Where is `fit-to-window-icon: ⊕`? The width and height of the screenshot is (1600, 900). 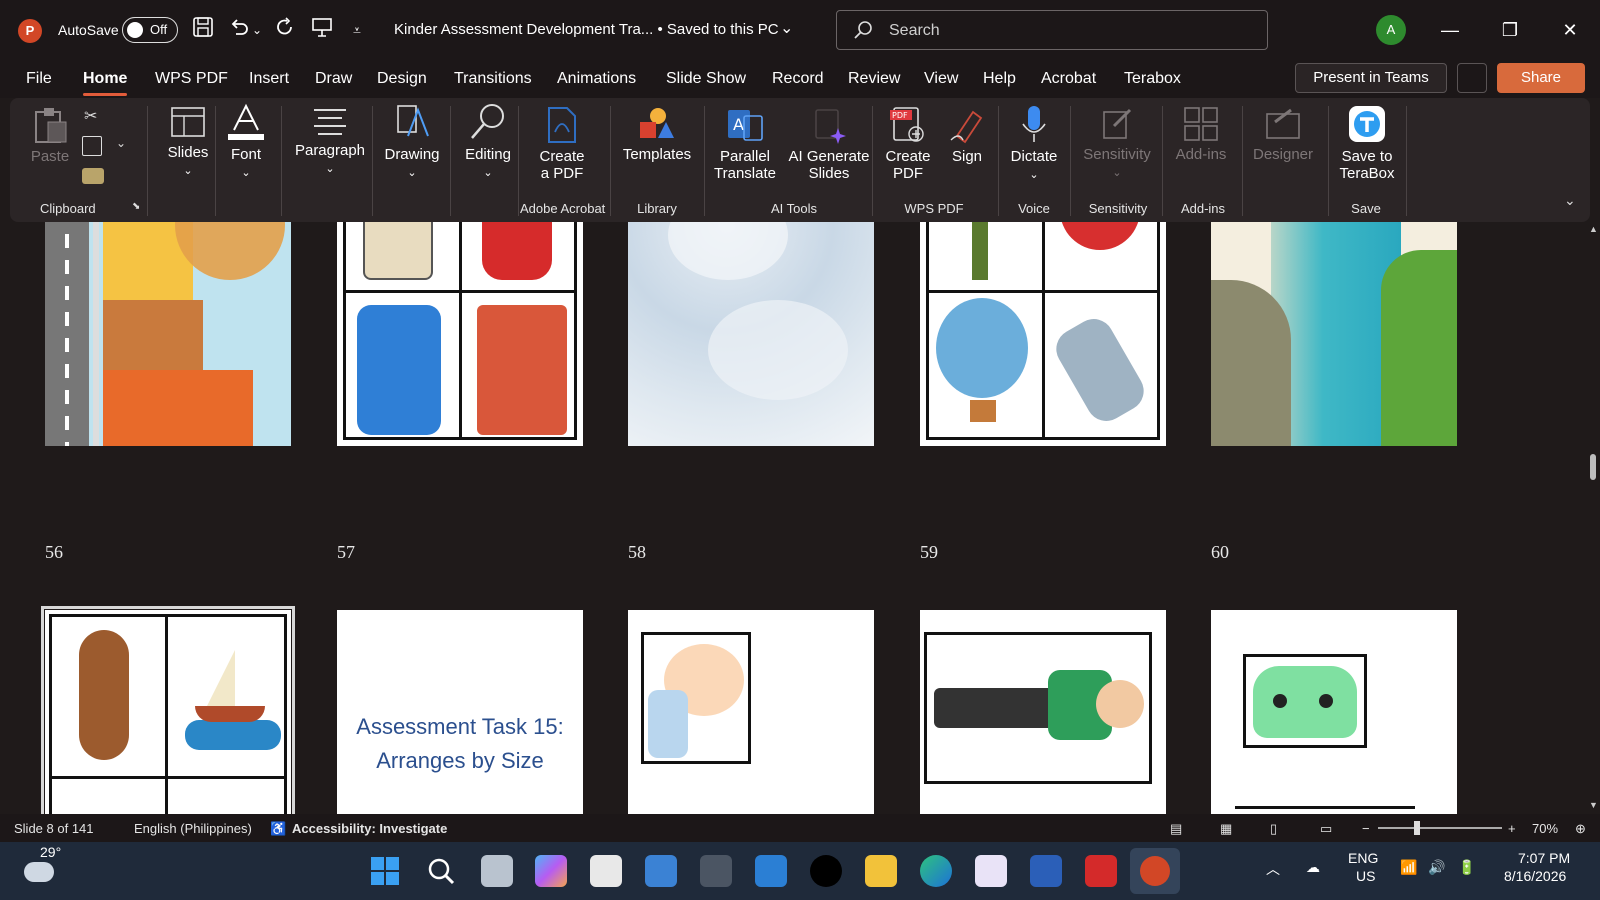 fit-to-window-icon: ⊕ is located at coordinates (1580, 829).